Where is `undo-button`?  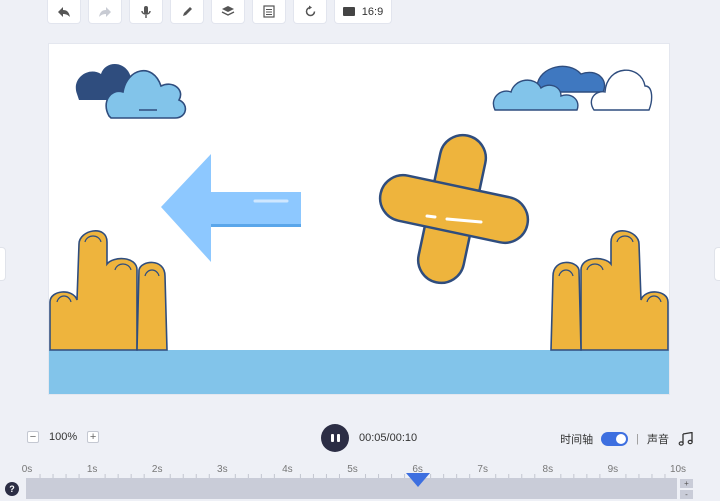 undo-button is located at coordinates (64, 12).